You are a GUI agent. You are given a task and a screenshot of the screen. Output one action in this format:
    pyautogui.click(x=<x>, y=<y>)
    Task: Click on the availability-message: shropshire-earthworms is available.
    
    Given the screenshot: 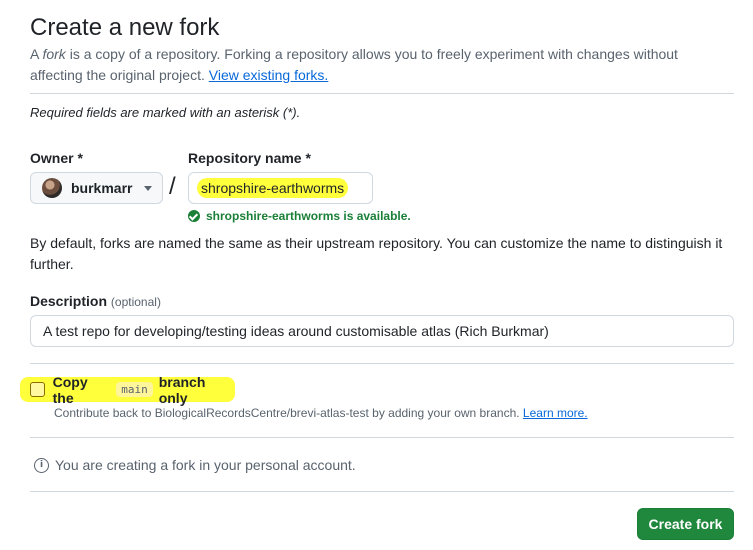 What is the action you would take?
    pyautogui.click(x=299, y=216)
    